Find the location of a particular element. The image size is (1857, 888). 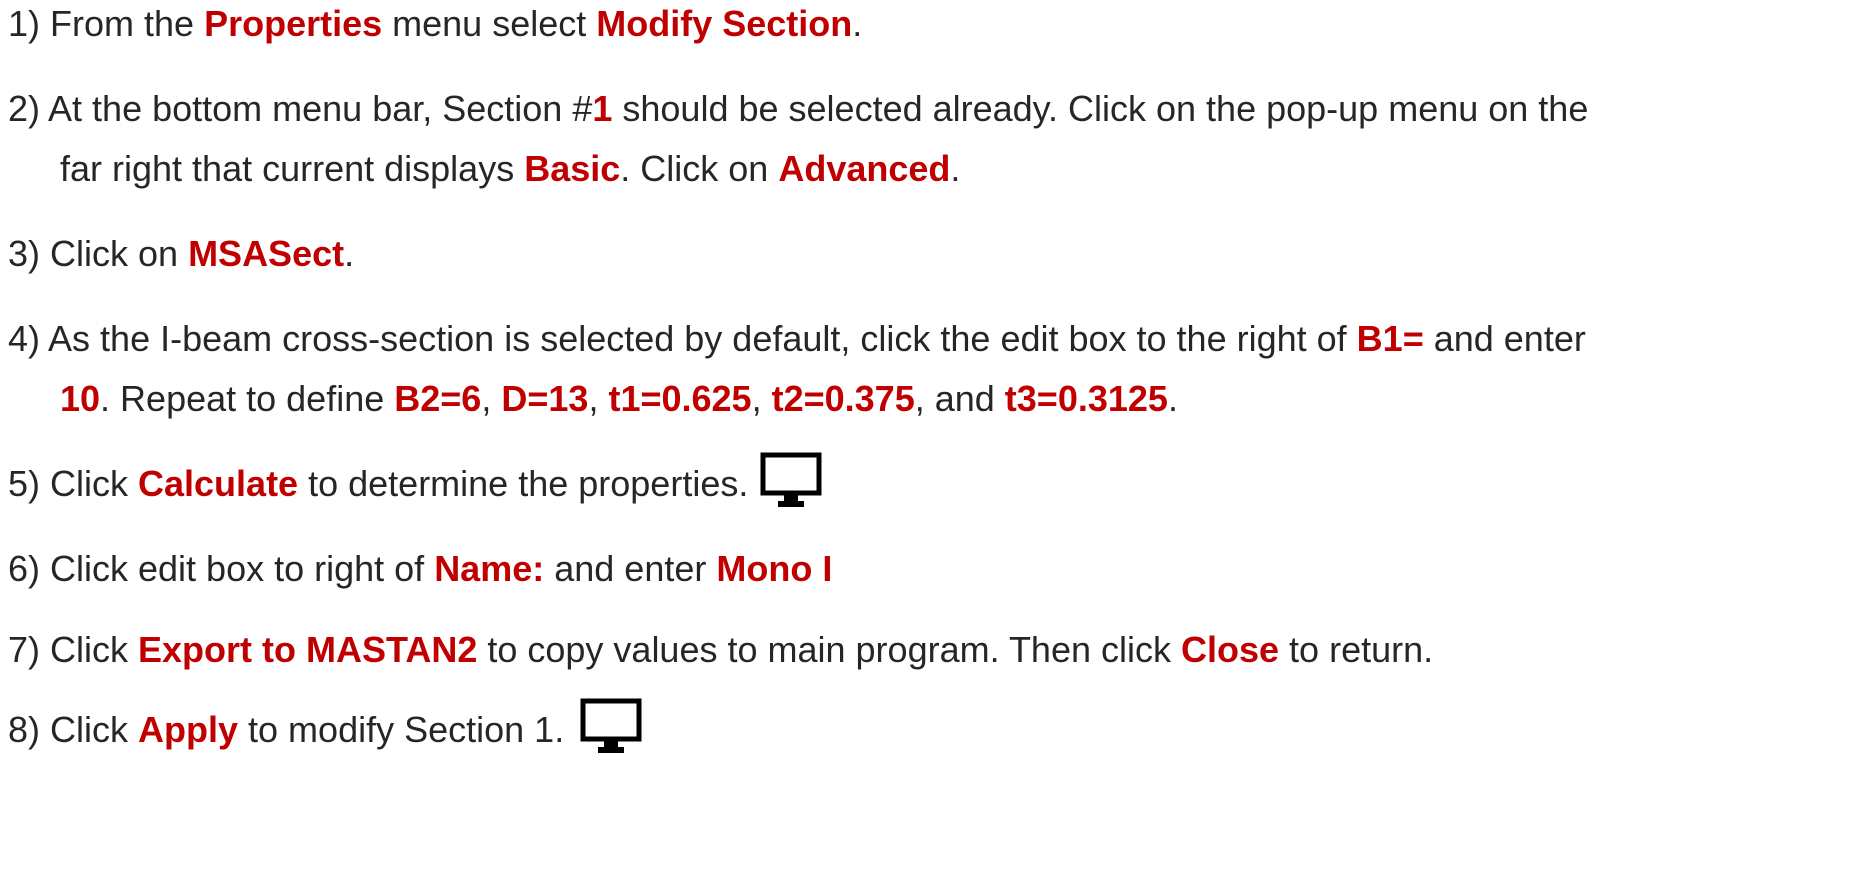

highlighted-term: Properties is located at coordinates (293, 23).